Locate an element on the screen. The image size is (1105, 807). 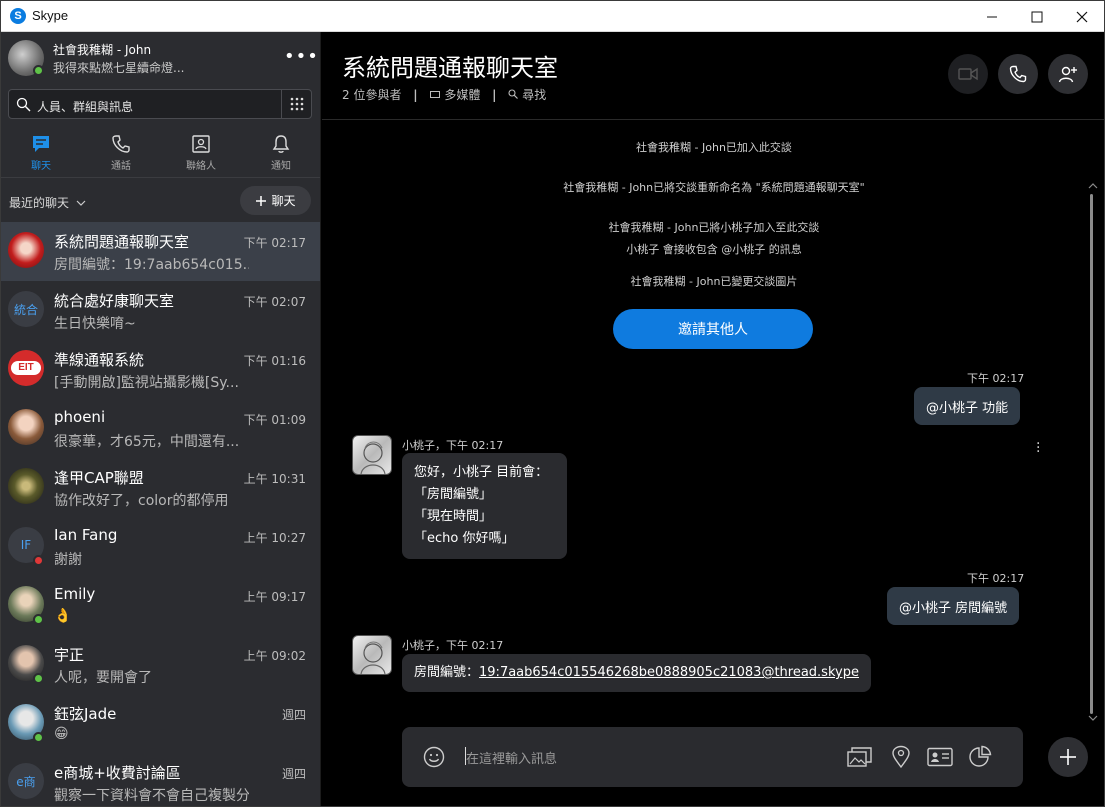
chat-preview: 人呢，要開會了 is located at coordinates (103, 678).